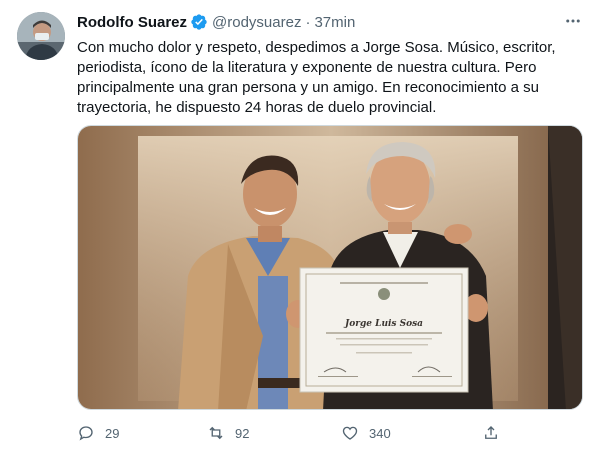  Describe the element at coordinates (292, 433) in the screenshot. I see `tweet-actions: 29 92 340` at that location.